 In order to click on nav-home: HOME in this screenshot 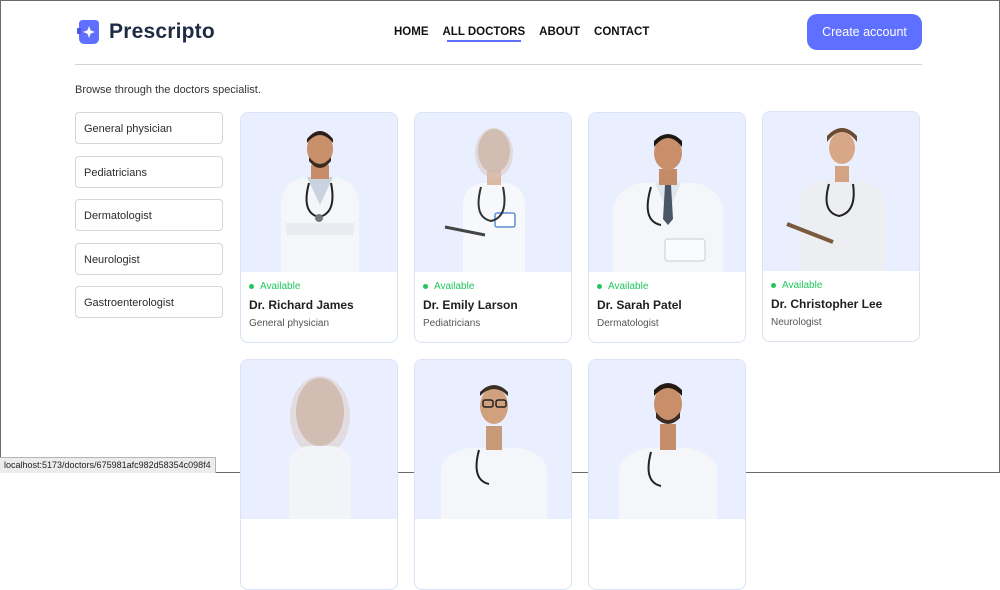, I will do `click(411, 34)`.